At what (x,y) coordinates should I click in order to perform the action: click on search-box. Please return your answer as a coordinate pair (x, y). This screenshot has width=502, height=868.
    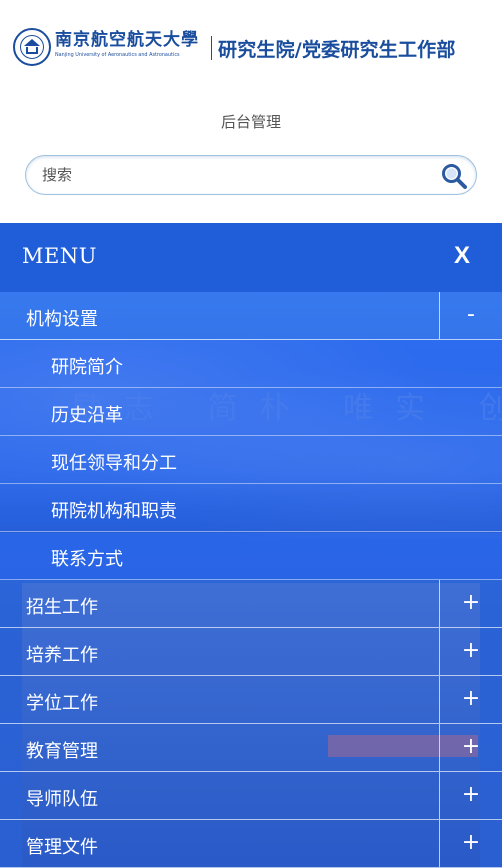
    Looking at the image, I should click on (251, 175).